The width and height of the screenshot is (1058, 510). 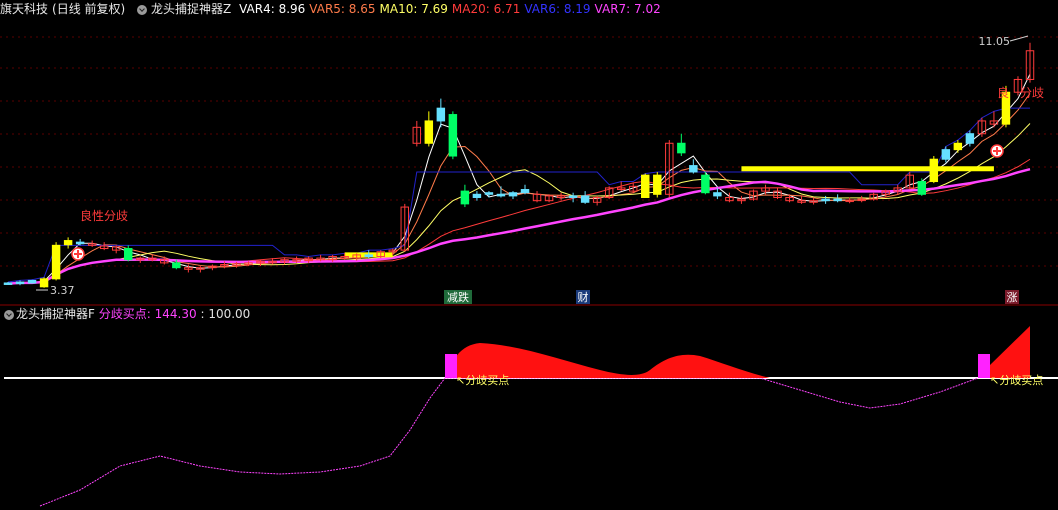 What do you see at coordinates (607, 360) in the screenshot?
I see `sub-indicator-area` at bounding box center [607, 360].